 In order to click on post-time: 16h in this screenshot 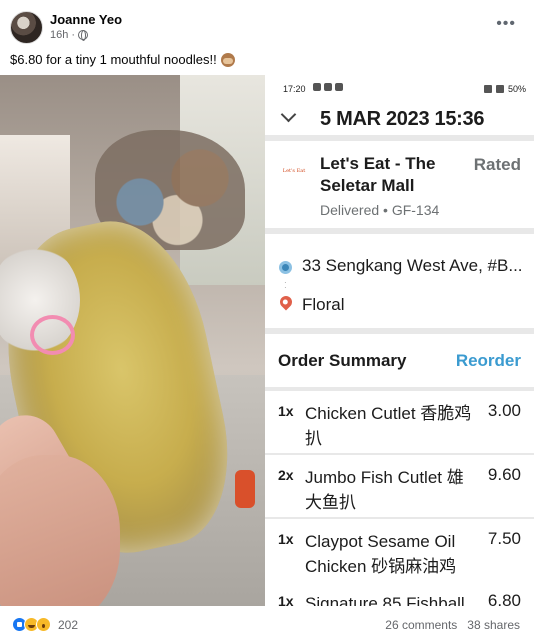, I will do `click(59, 35)`.